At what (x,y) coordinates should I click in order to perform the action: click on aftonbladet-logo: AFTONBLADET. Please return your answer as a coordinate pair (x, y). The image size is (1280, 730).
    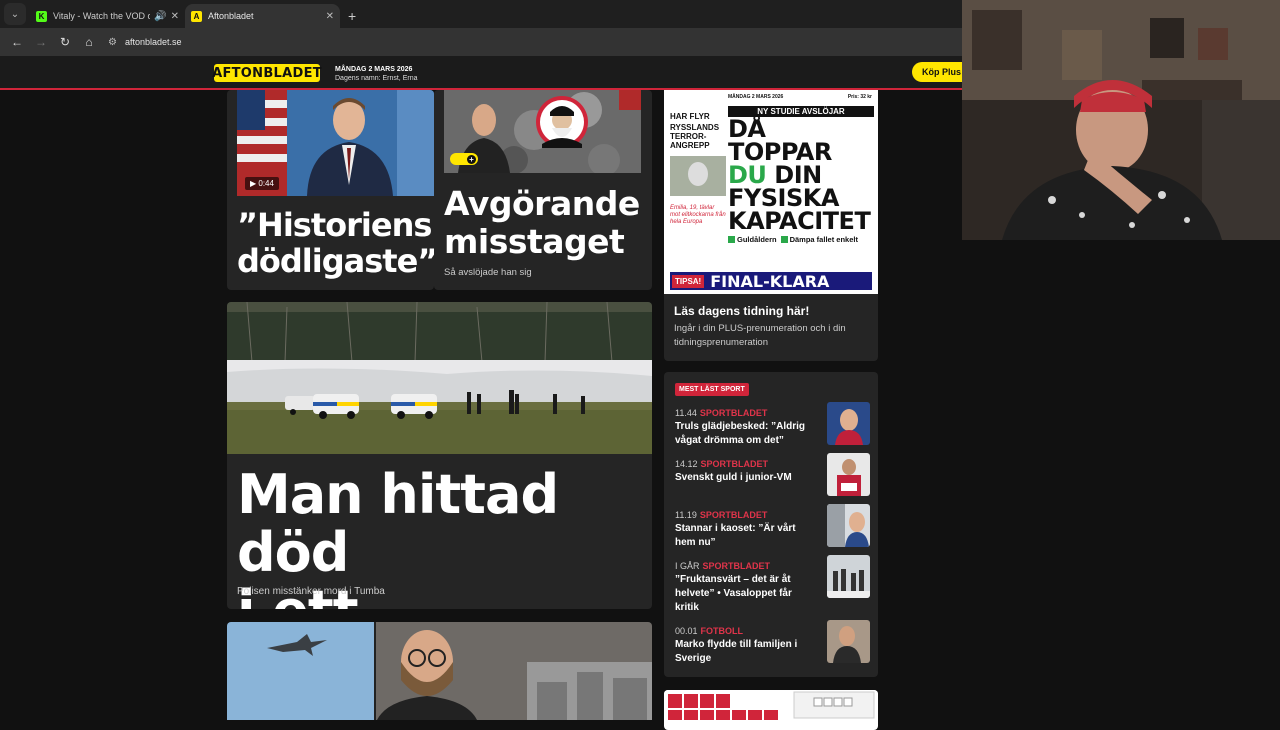
    Looking at the image, I should click on (267, 73).